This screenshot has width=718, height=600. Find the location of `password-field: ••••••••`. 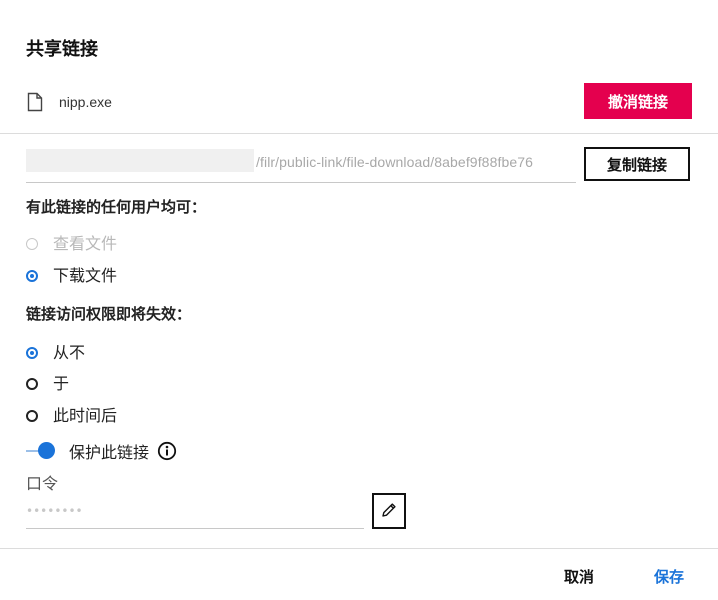

password-field: •••••••• is located at coordinates (195, 514).